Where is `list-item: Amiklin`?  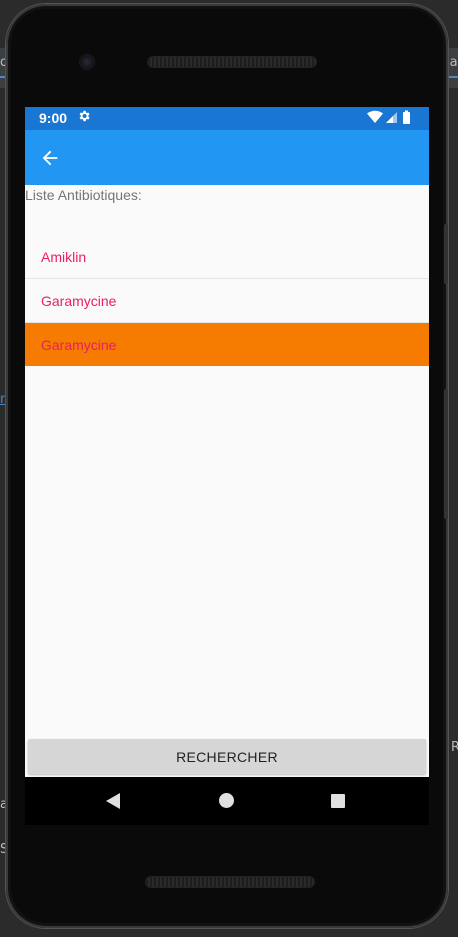
list-item: Amiklin is located at coordinates (227, 257).